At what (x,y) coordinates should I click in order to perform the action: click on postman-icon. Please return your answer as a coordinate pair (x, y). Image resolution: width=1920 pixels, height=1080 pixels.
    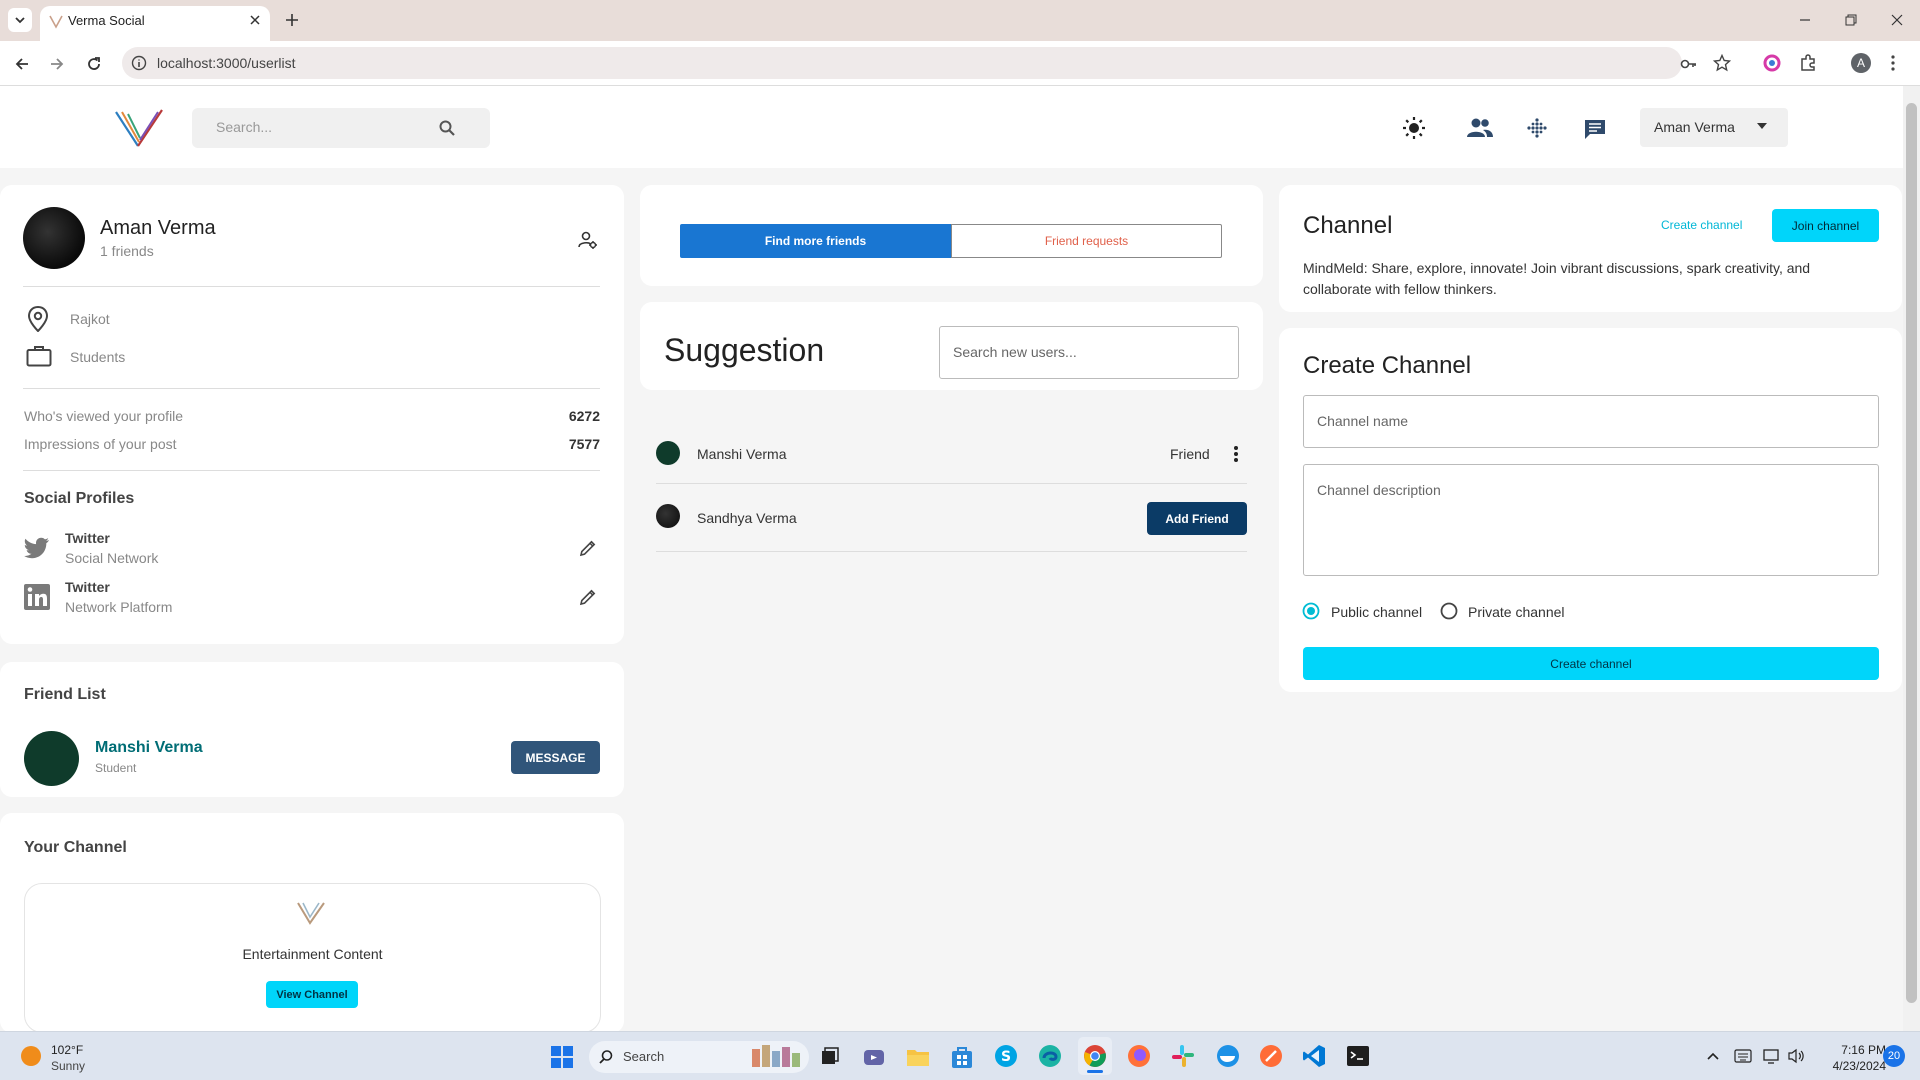
    Looking at the image, I should click on (1271, 1056).